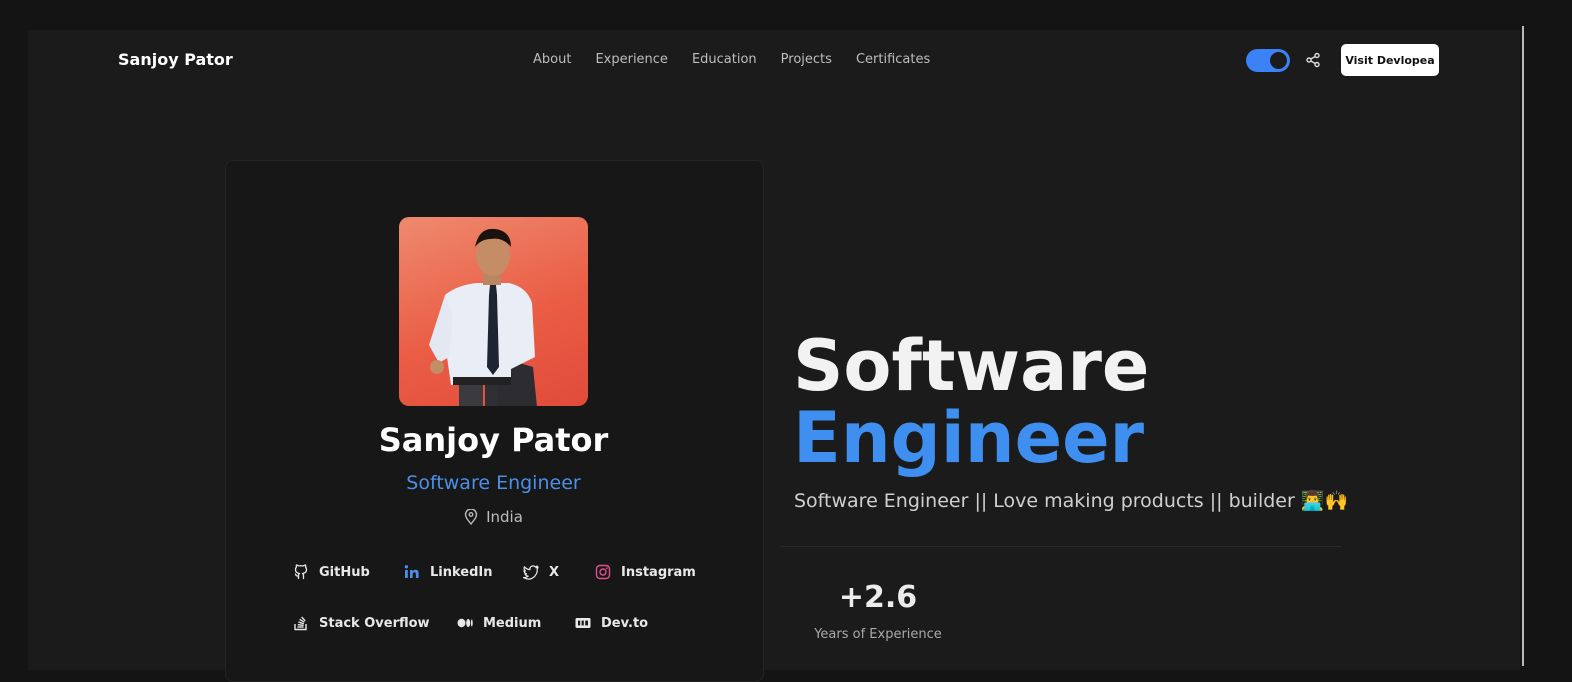 The height and width of the screenshot is (682, 1572). What do you see at coordinates (411, 571) in the screenshot?
I see `linkedin-icon` at bounding box center [411, 571].